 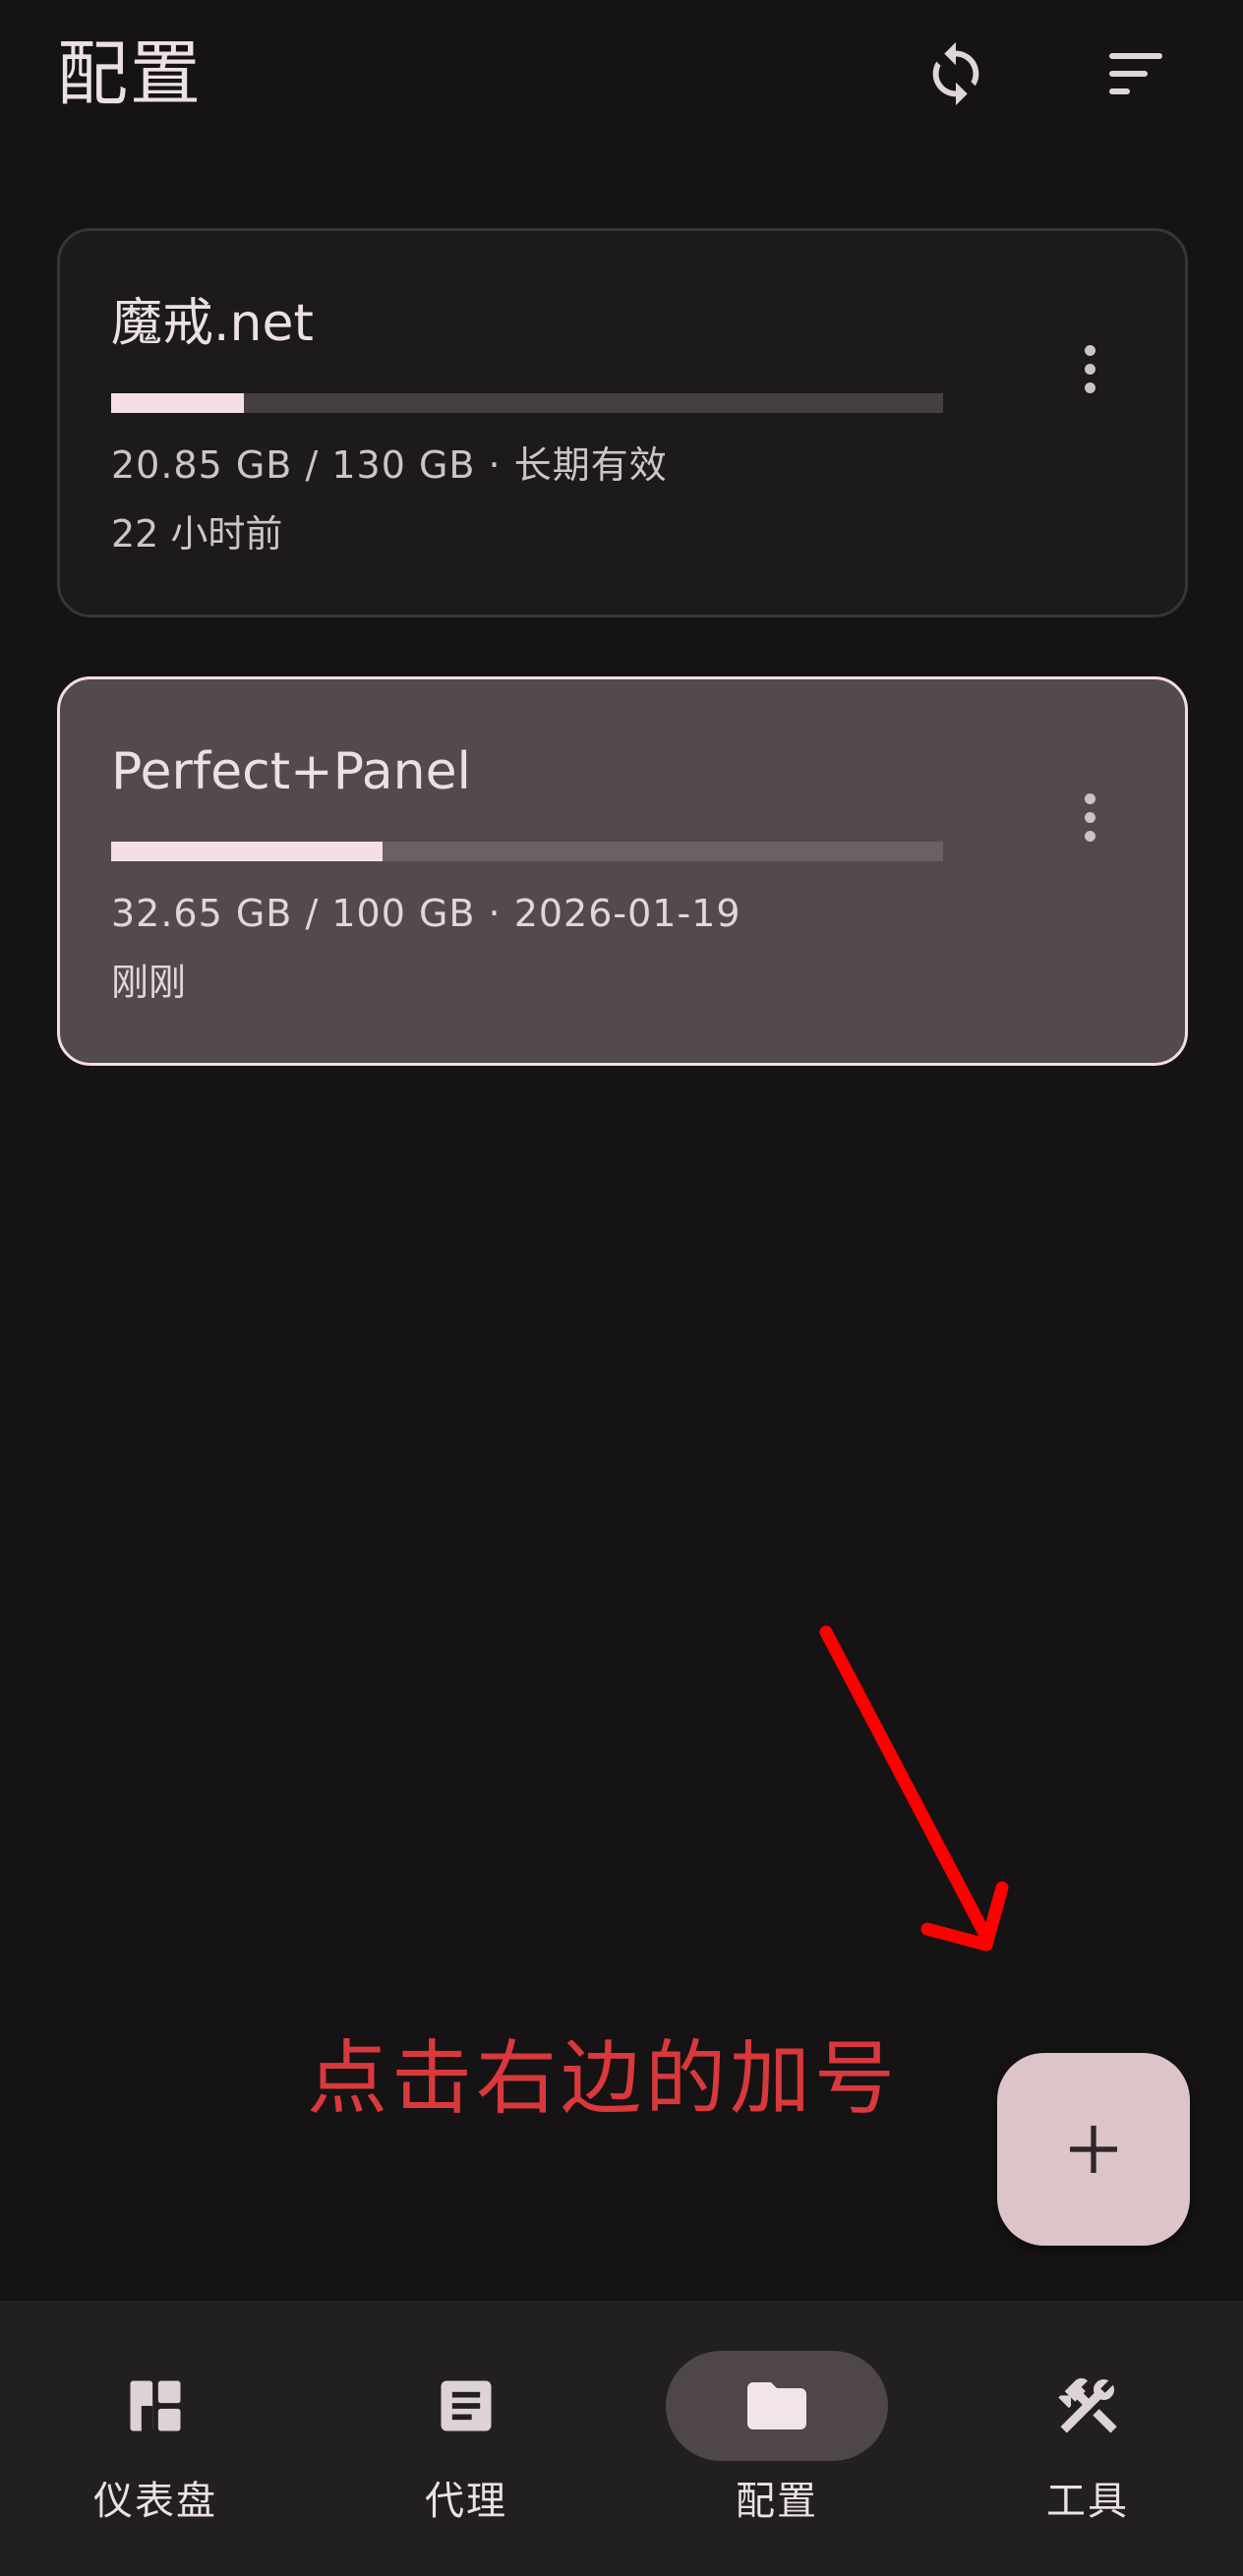 What do you see at coordinates (466, 2501) in the screenshot?
I see `nav-label: 代理` at bounding box center [466, 2501].